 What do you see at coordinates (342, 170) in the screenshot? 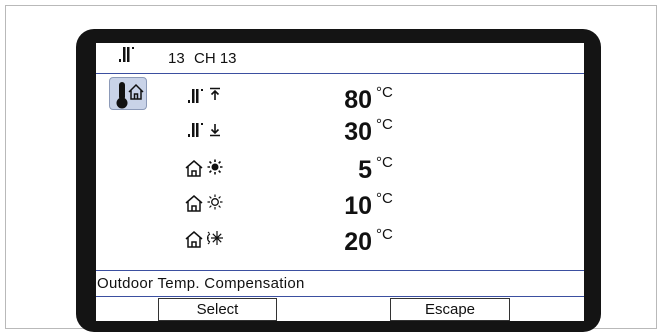
I see `outdoor-low-value: 5` at bounding box center [342, 170].